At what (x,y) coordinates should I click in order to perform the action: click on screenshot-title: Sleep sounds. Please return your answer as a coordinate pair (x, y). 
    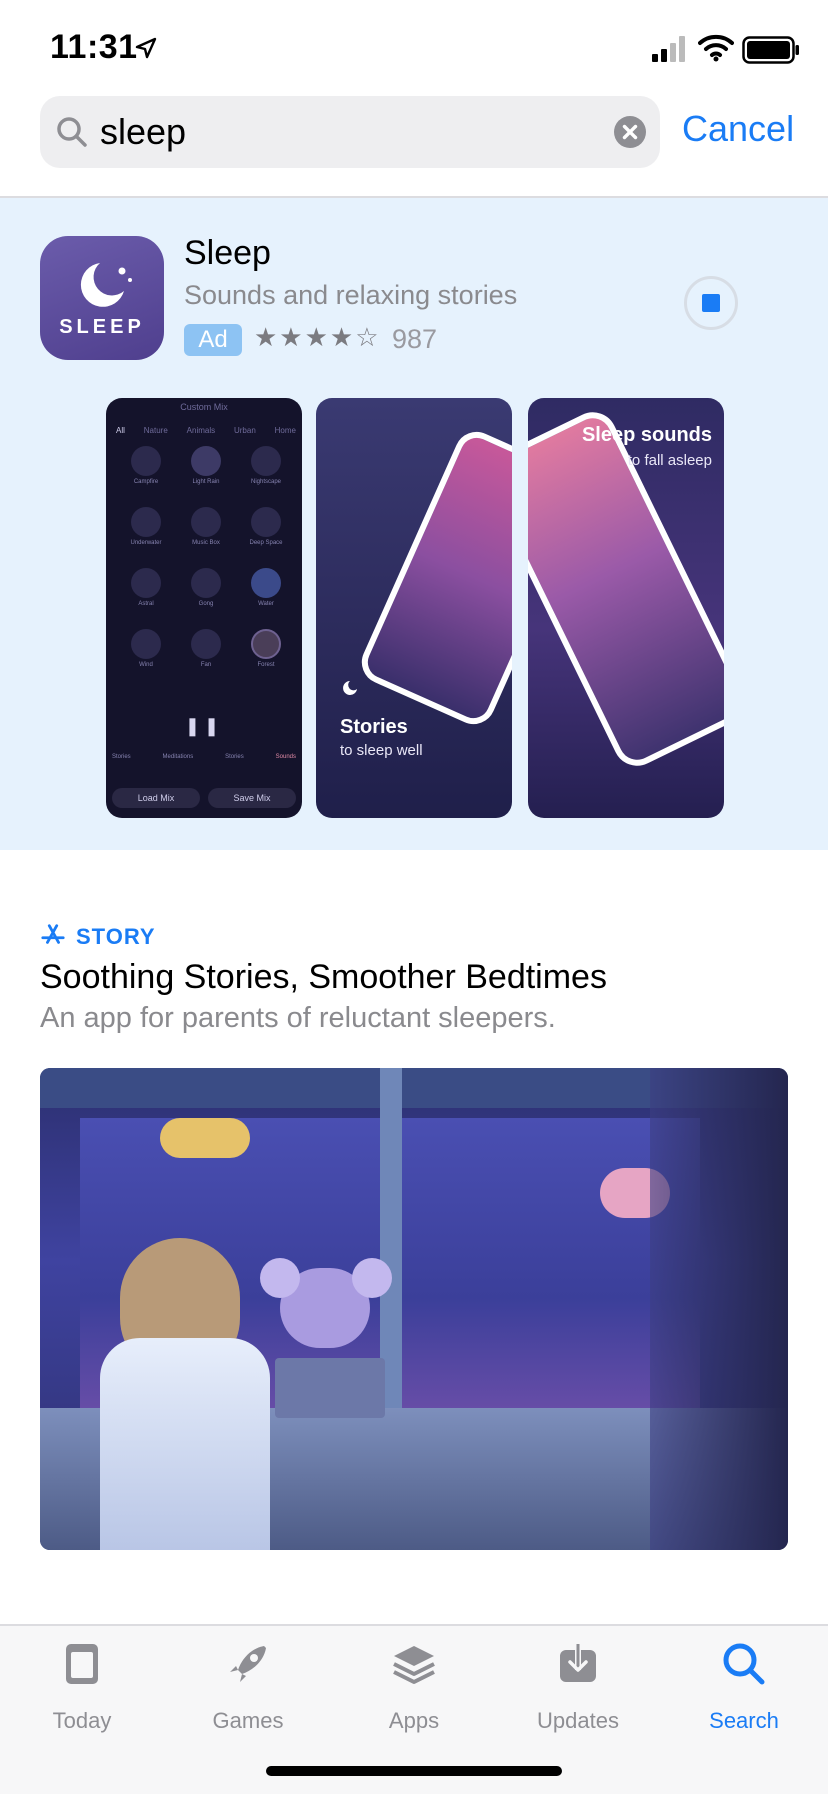
    Looking at the image, I should click on (646, 435).